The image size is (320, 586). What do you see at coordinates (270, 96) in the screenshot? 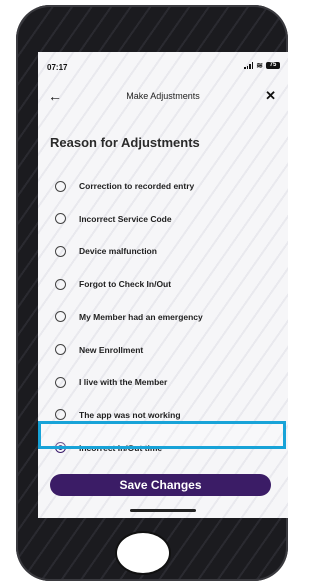
I see `close-icon: ✕` at bounding box center [270, 96].